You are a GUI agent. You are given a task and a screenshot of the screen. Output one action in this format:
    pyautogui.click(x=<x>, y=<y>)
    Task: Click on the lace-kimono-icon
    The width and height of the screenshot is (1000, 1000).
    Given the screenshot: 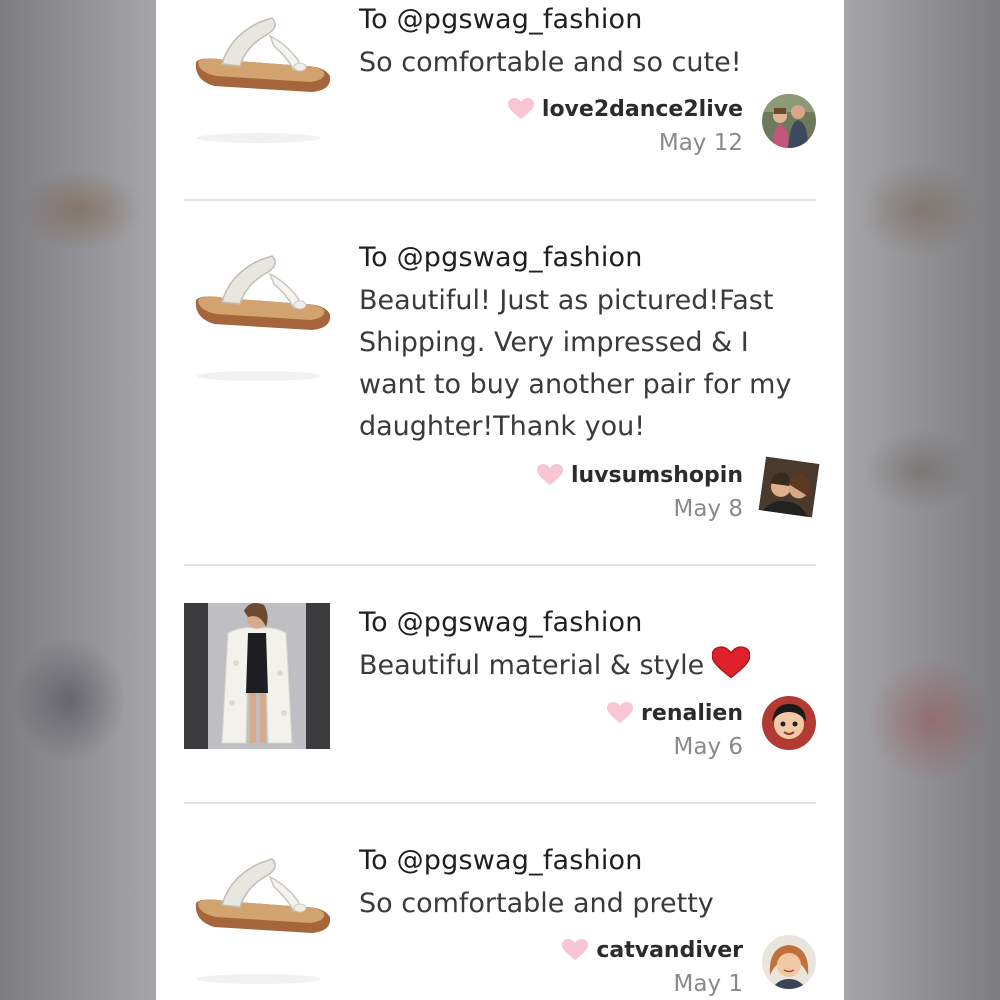 What is the action you would take?
    pyautogui.click(x=257, y=676)
    